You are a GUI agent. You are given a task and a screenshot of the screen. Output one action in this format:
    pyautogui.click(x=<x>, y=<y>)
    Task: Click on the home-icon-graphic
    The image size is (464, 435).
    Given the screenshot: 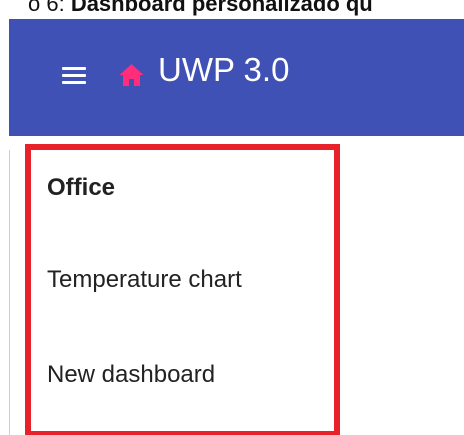 What is the action you would take?
    pyautogui.click(x=131, y=75)
    